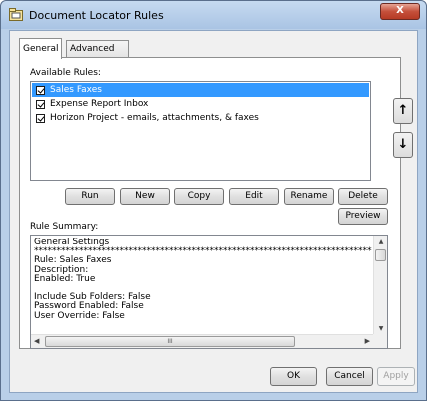 The image size is (427, 401). What do you see at coordinates (367, 341) in the screenshot?
I see `scroll-right-icon: ▶` at bounding box center [367, 341].